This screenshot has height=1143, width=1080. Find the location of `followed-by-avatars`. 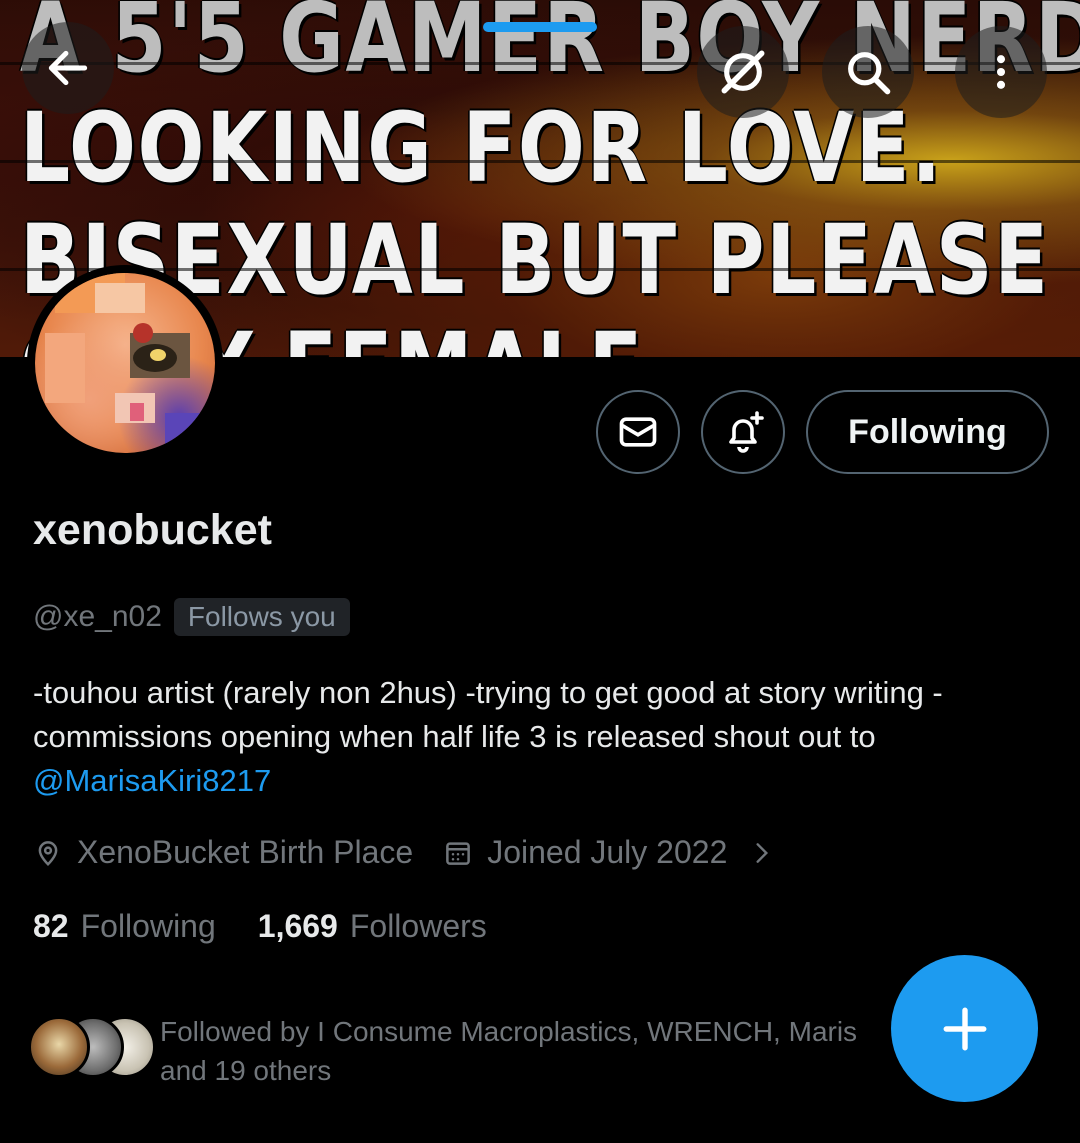

followed-by-avatars is located at coordinates (93, 1045).